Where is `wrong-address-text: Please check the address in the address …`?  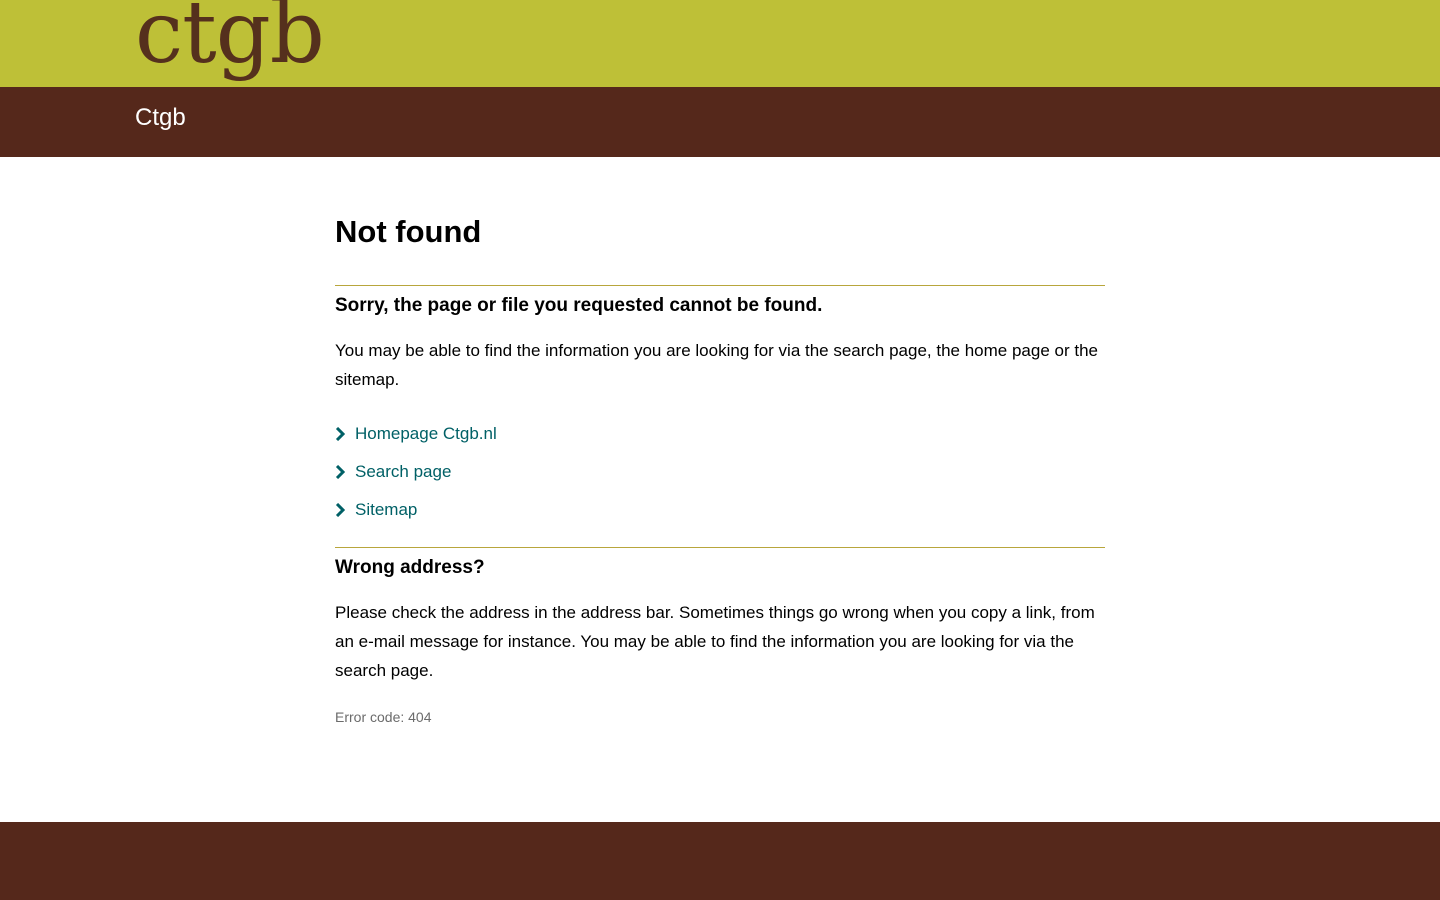 wrong-address-text: Please check the address in the address … is located at coordinates (715, 641).